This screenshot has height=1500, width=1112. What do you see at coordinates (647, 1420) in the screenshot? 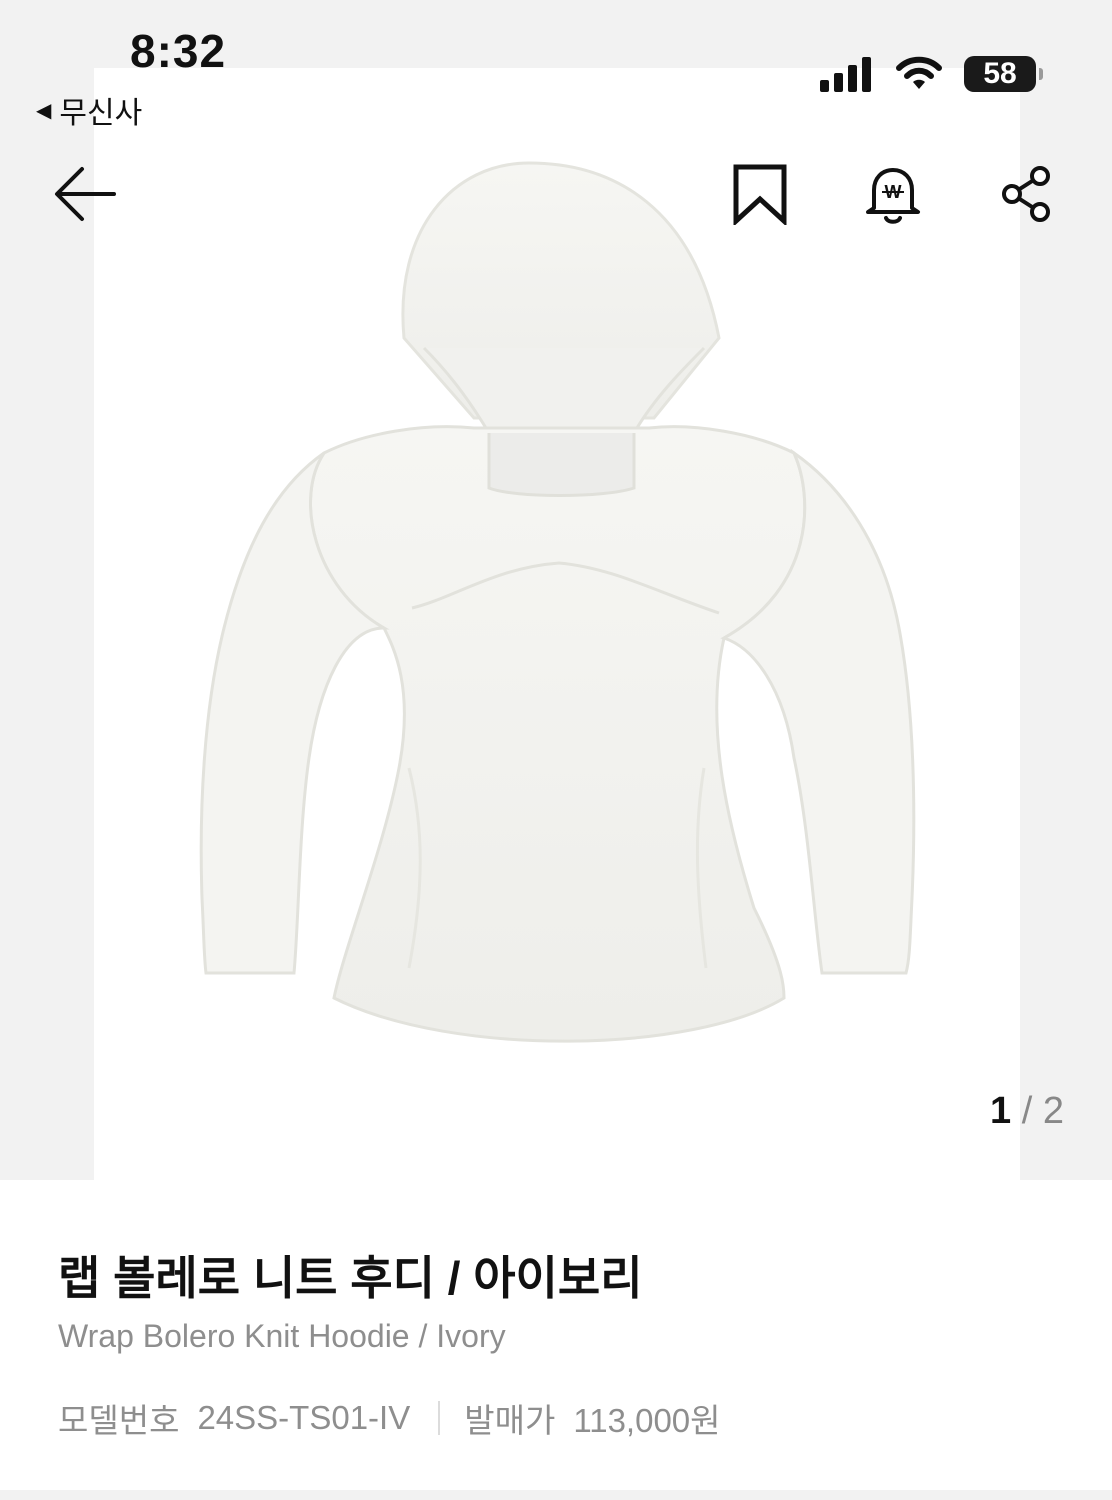
I see `release-price-value: 113,000원` at bounding box center [647, 1420].